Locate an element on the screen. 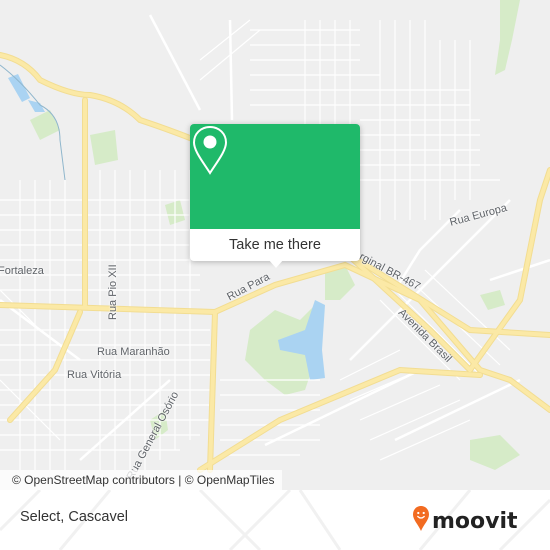  popup-pointer is located at coordinates (276, 263).